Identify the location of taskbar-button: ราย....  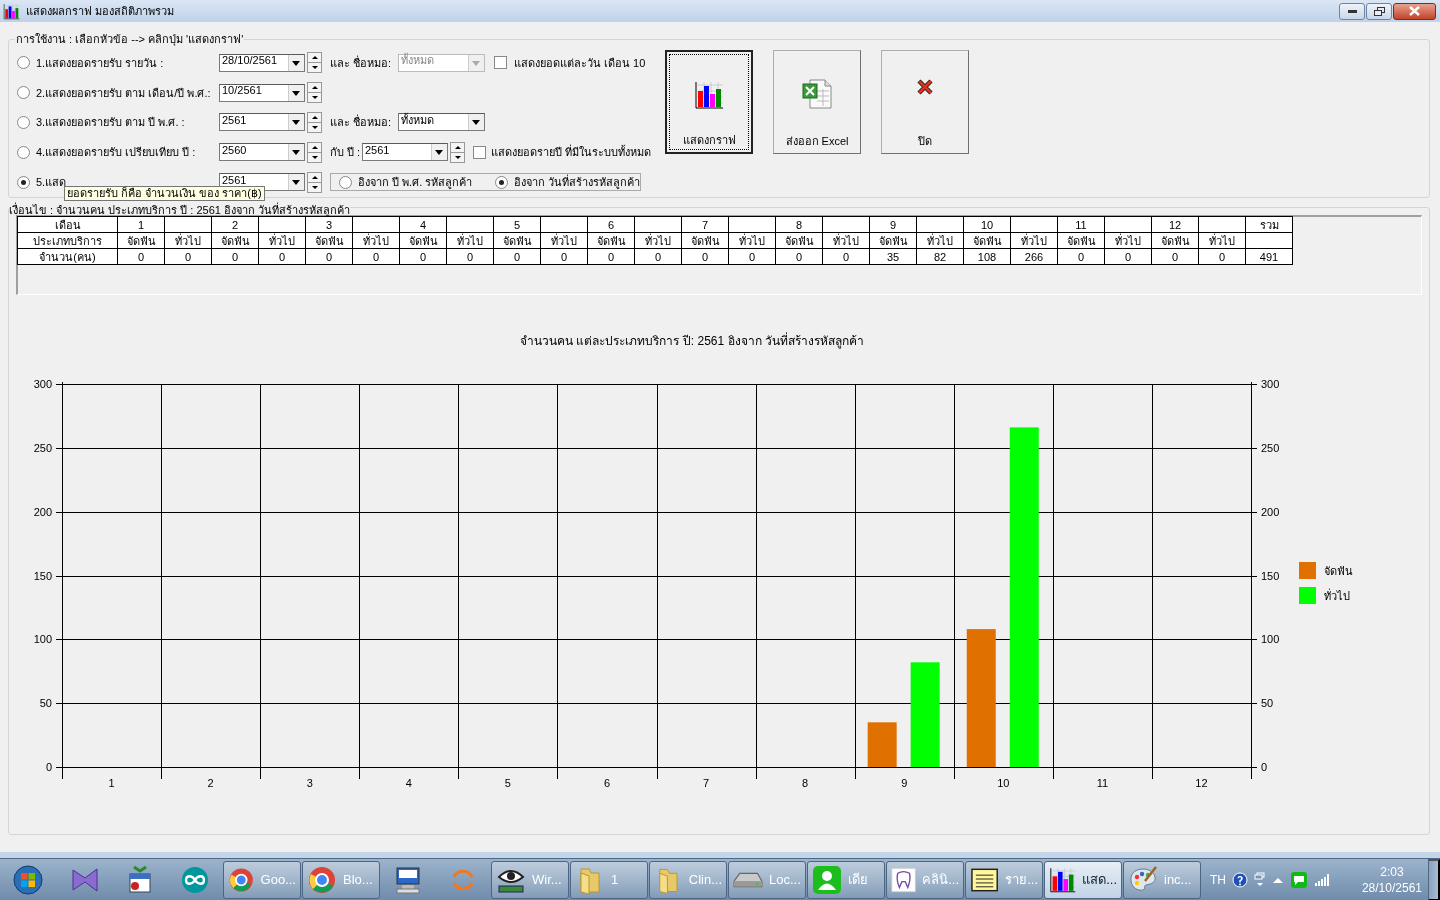
(1004, 879).